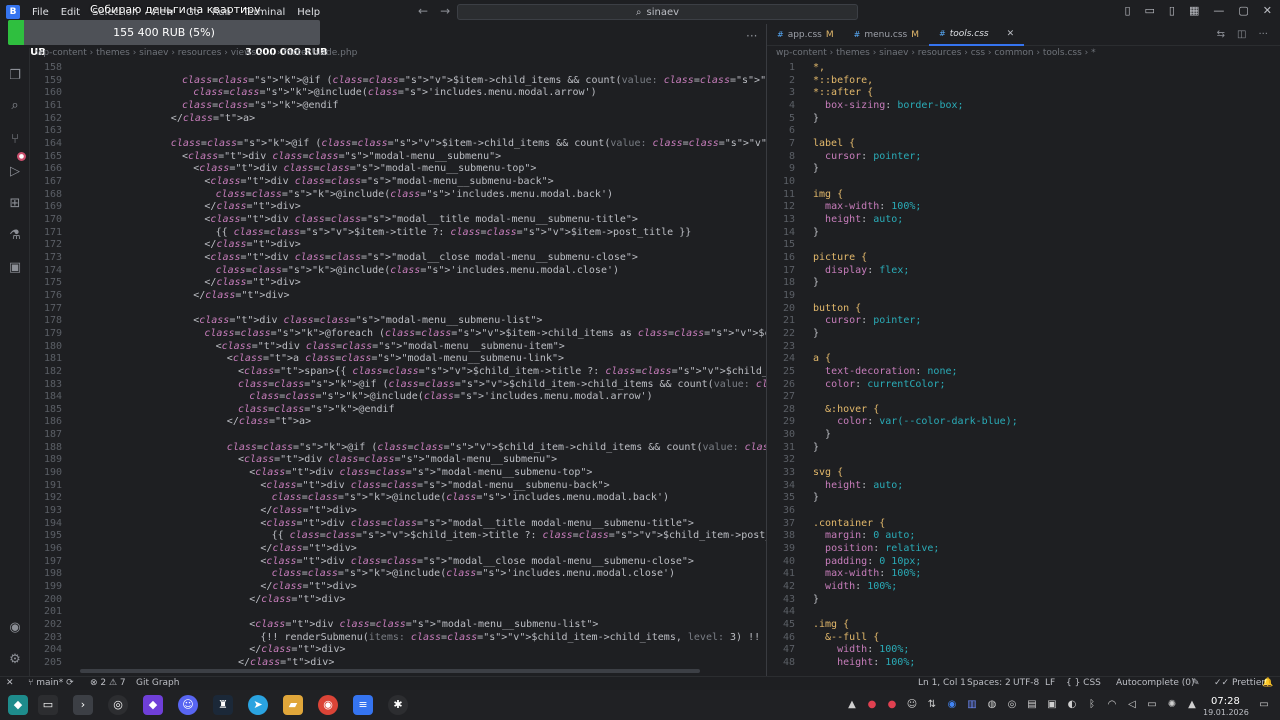 This screenshot has height=720, width=1280. Describe the element at coordinates (1050, 683) in the screenshot. I see `line-ending: LF` at that location.